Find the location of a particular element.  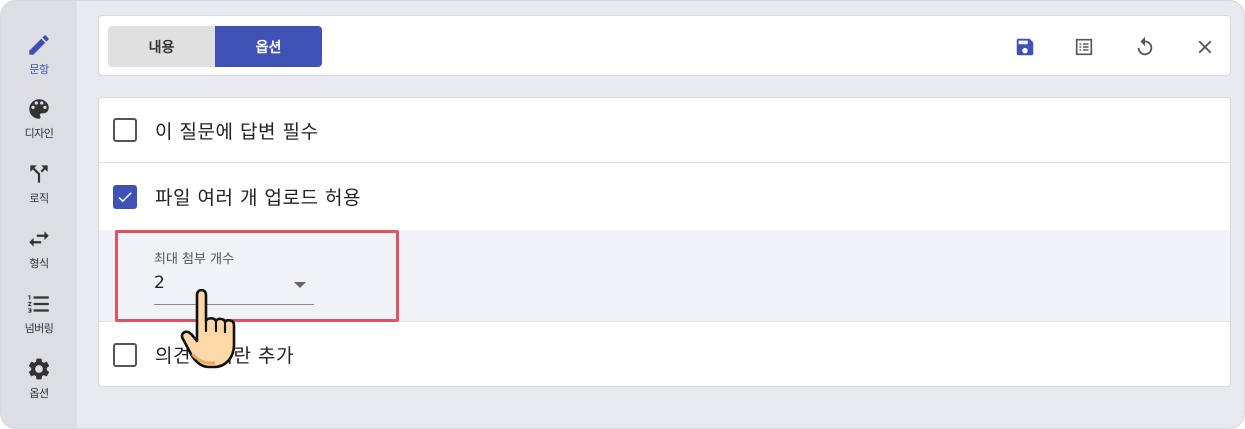

fork-icon is located at coordinates (39, 173).